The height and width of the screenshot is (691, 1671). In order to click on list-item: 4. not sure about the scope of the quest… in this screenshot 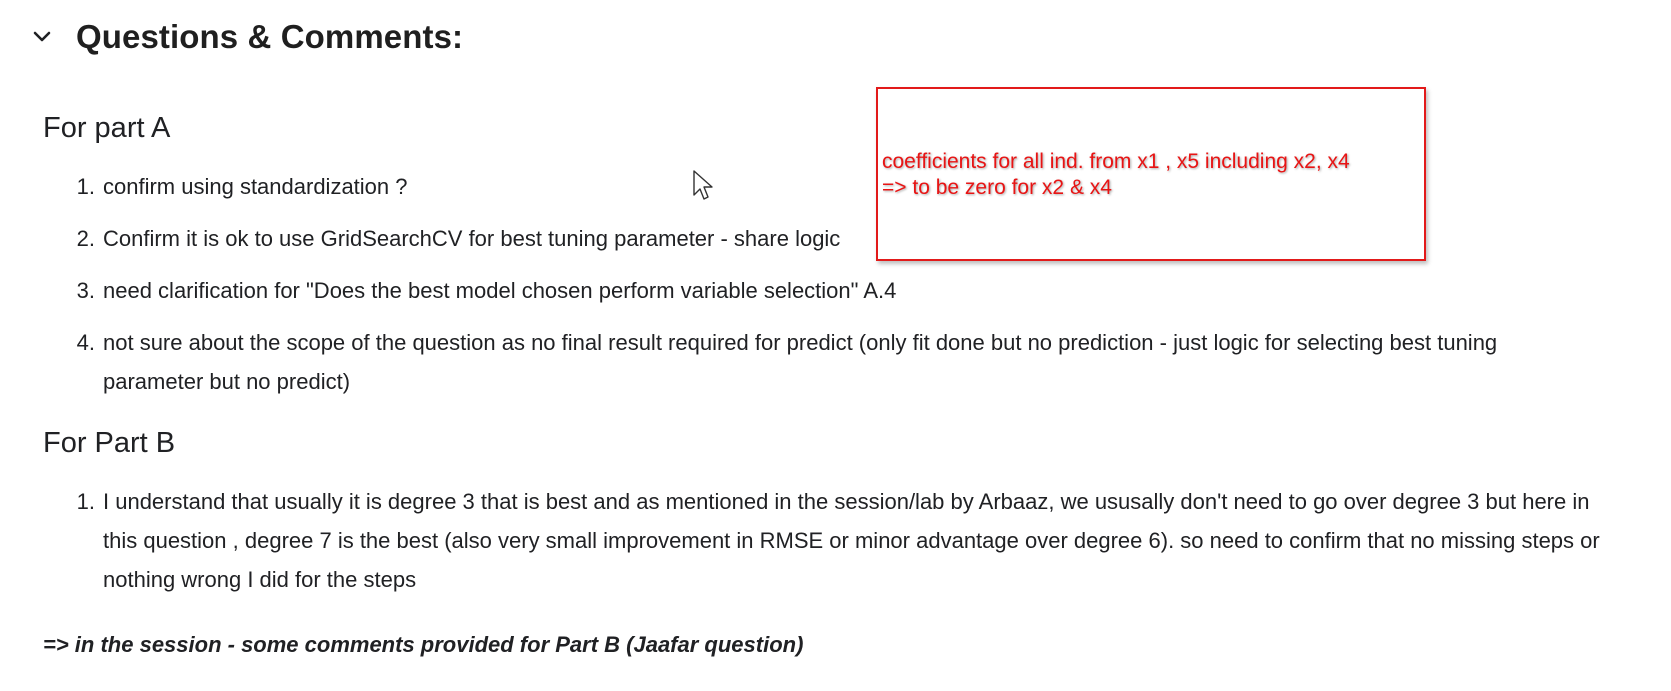, I will do `click(823, 362)`.